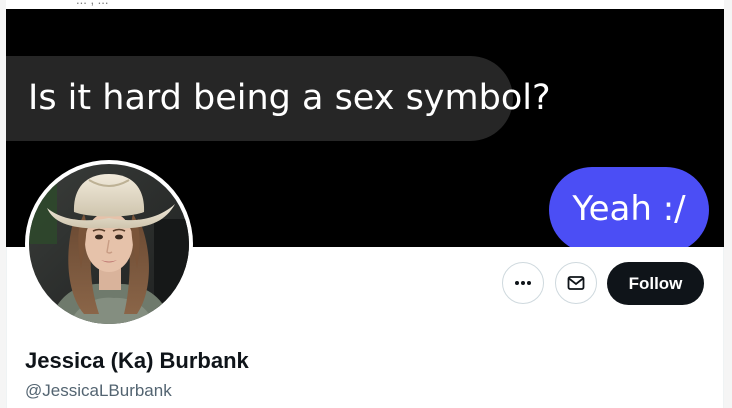 This screenshot has height=408, width=732. I want to click on right-rail, so click(728, 204).